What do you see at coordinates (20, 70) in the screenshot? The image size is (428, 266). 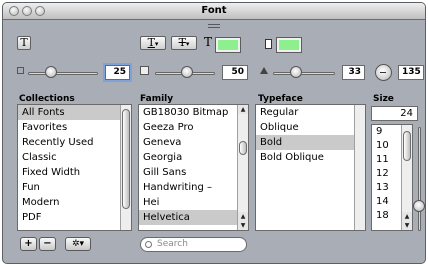 I see `shadow-opacity-icon` at bounding box center [20, 70].